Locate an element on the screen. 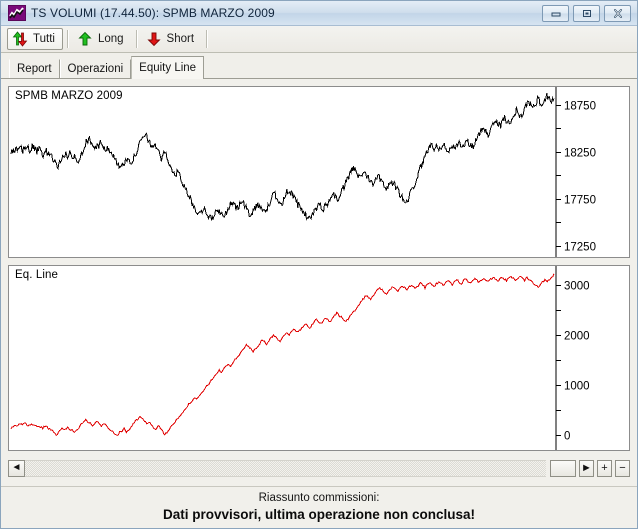  title-bar: TS VOLUMI (17.44.50): SPMB MARZO 2009 is located at coordinates (319, 13).